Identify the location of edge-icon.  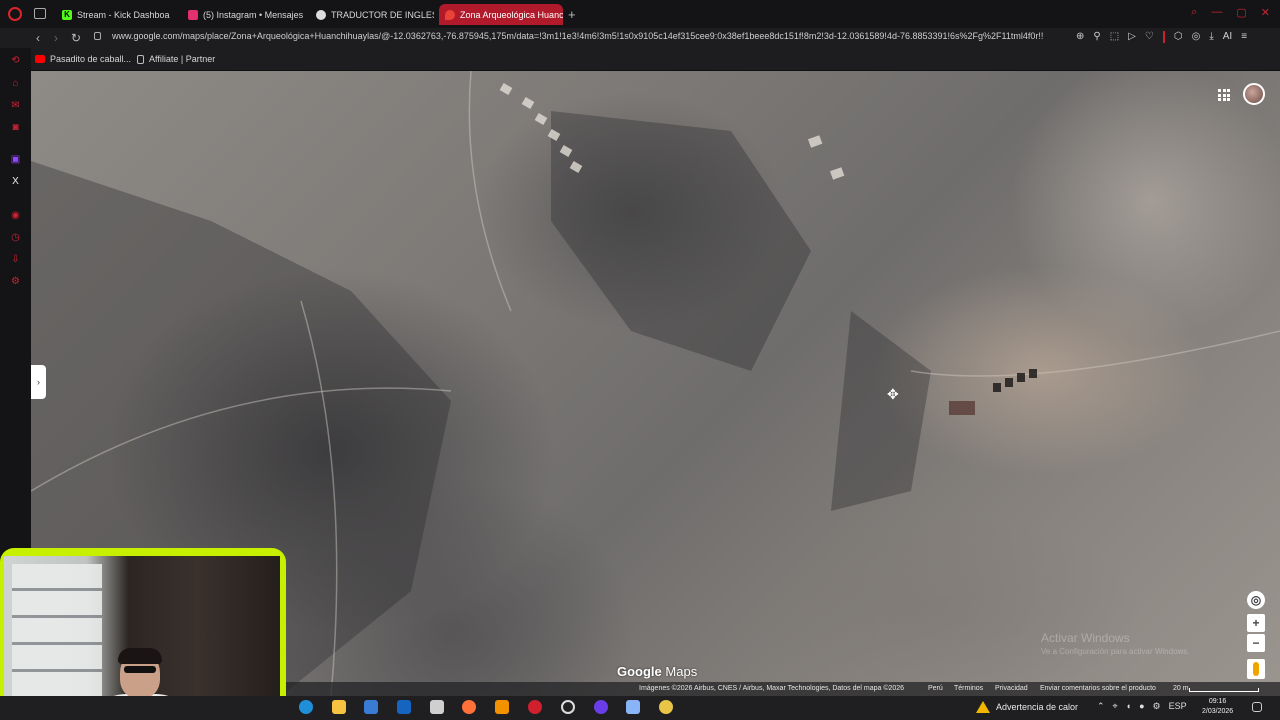
(306, 707).